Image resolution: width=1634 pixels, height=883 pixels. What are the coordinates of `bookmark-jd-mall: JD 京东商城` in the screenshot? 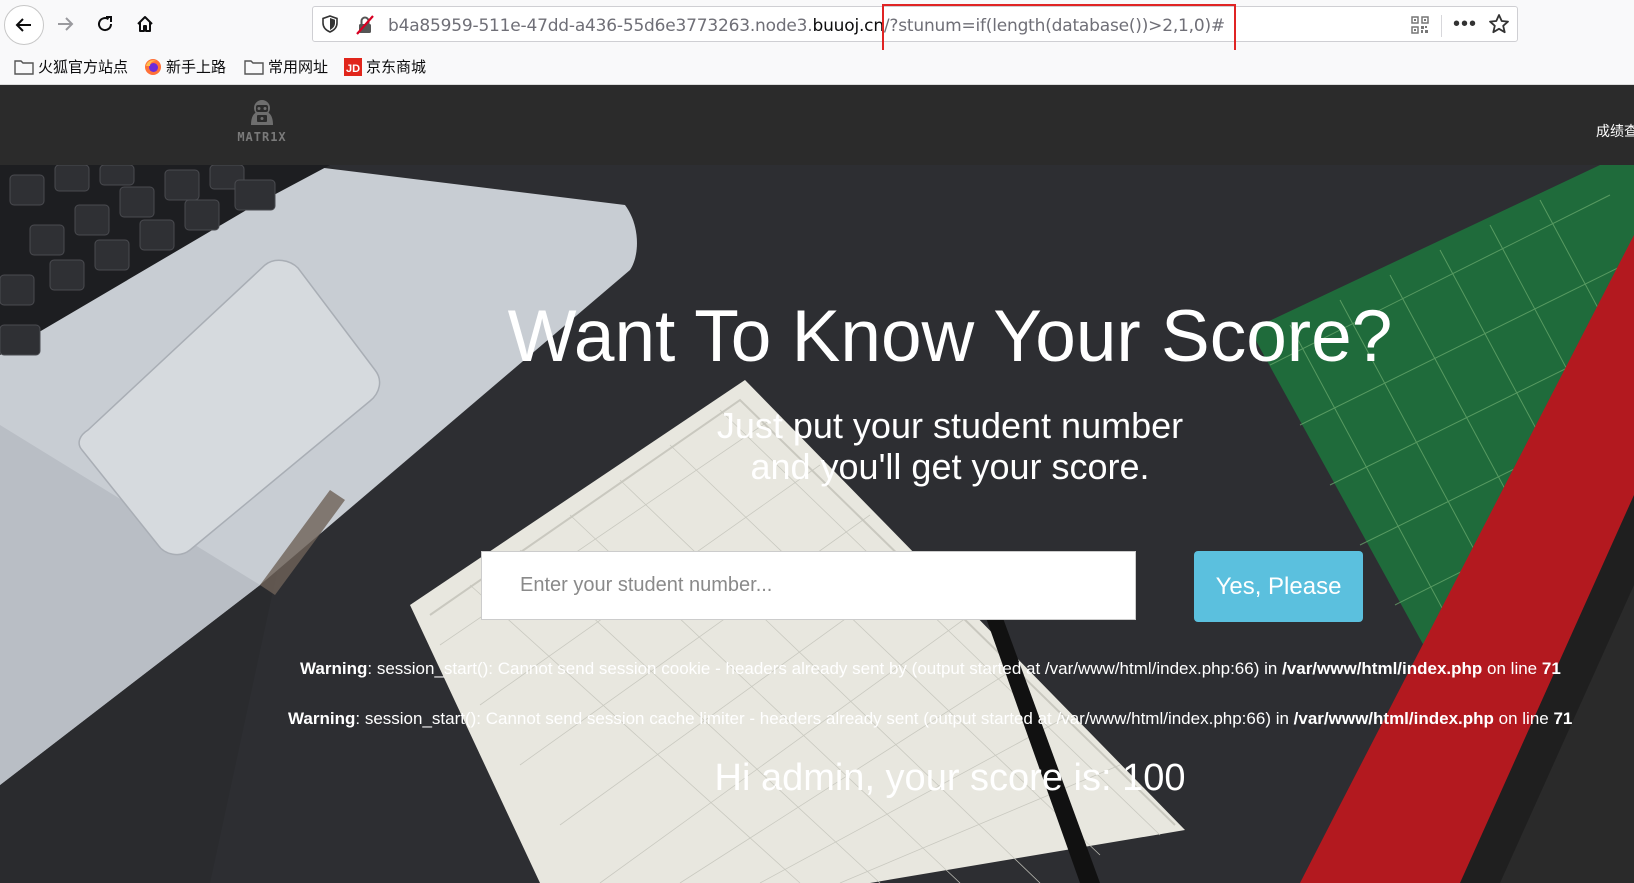 It's located at (385, 66).